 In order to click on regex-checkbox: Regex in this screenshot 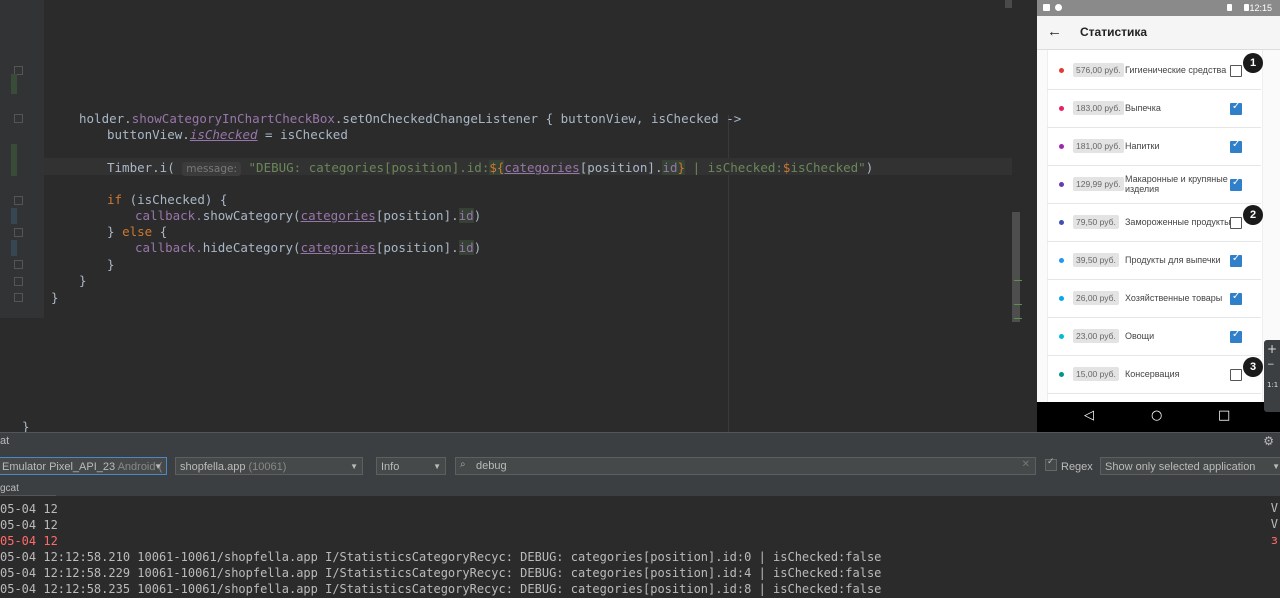, I will do `click(1069, 465)`.